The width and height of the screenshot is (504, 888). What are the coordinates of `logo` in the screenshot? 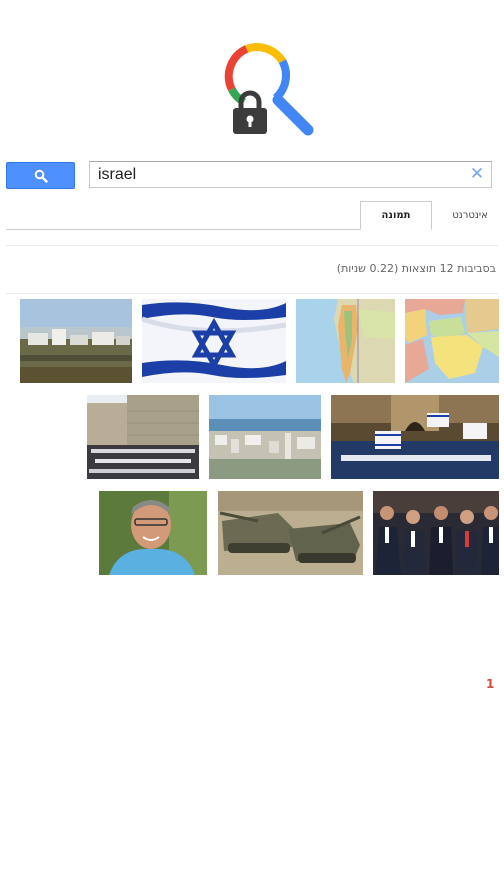 It's located at (265, 85).